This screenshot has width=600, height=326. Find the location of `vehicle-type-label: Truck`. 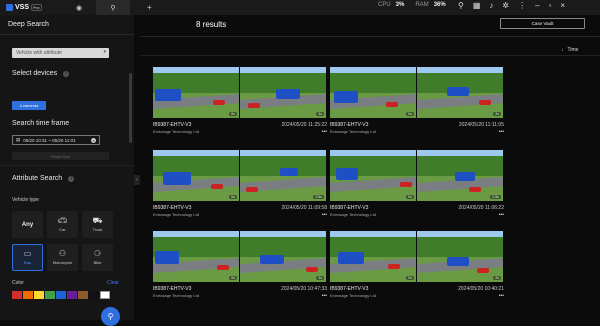

vehicle-type-label: Truck is located at coordinates (97, 229).